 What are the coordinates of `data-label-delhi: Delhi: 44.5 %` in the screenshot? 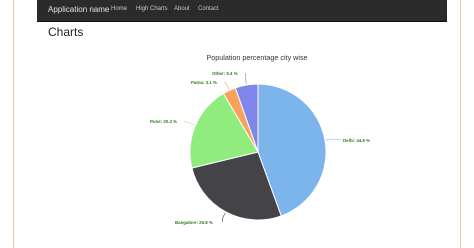 It's located at (356, 140).